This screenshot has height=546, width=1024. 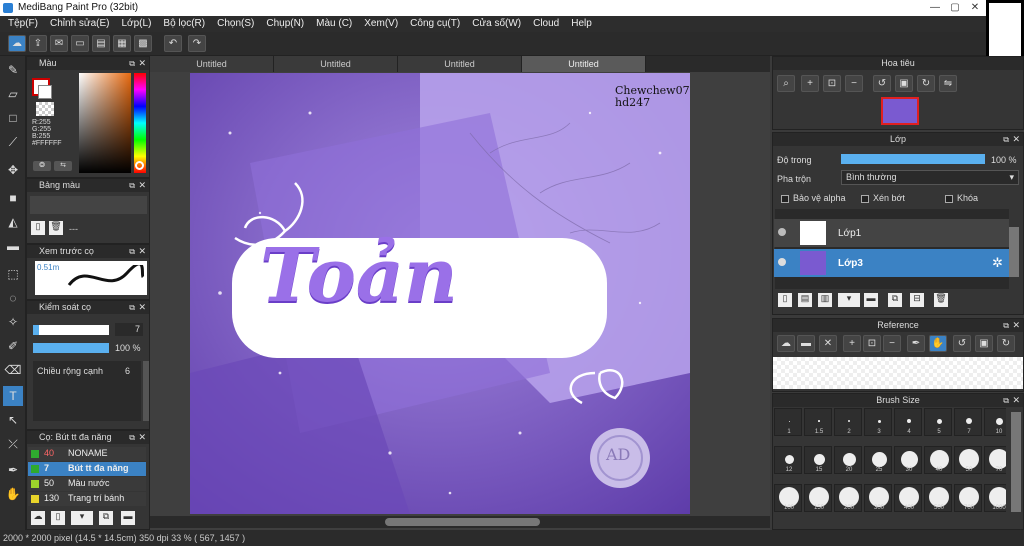 What do you see at coordinates (23, 24) in the screenshot?
I see `menu-file: Tệp(F)` at bounding box center [23, 24].